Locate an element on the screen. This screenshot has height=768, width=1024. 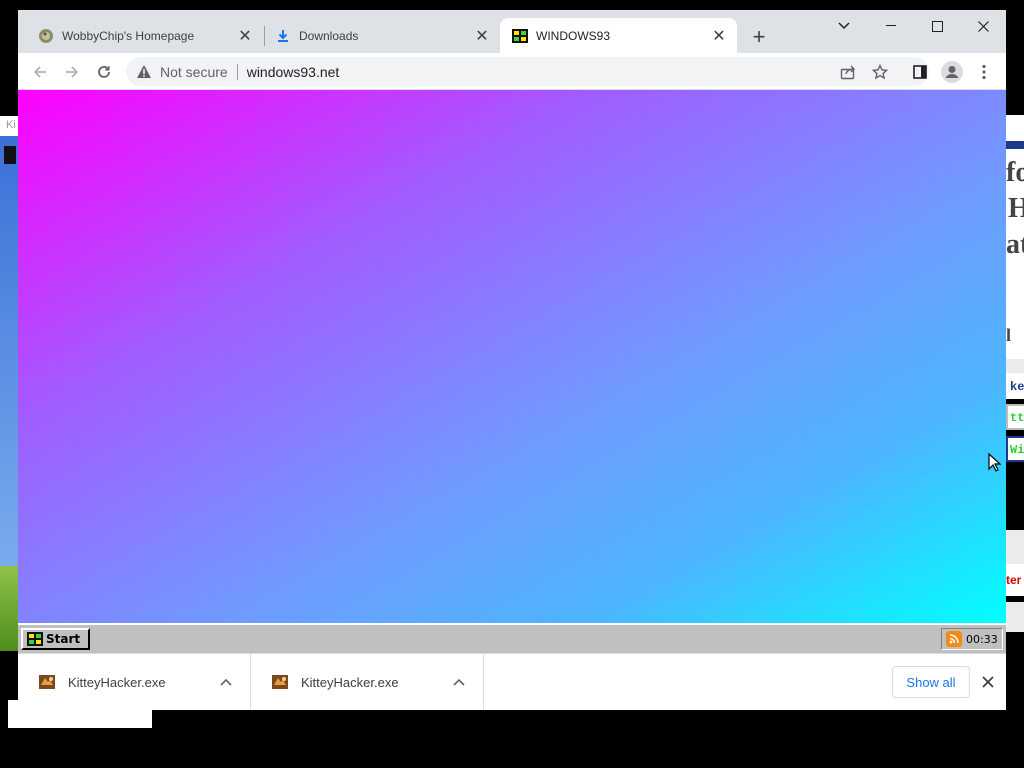
background-page: fo H at l is located at coordinates (1015, 254).